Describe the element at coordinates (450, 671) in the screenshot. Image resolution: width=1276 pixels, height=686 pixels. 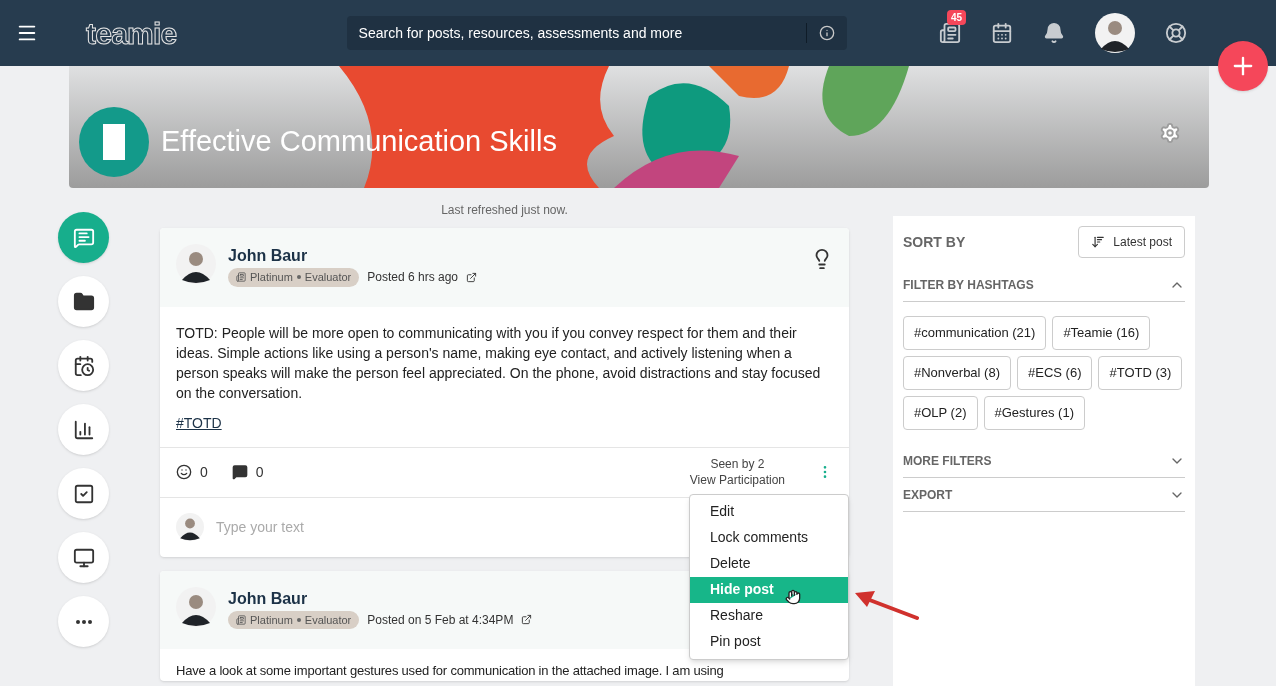
I see `post-body: Have a look at some important gestures used for communication in the attached image. I am using` at that location.